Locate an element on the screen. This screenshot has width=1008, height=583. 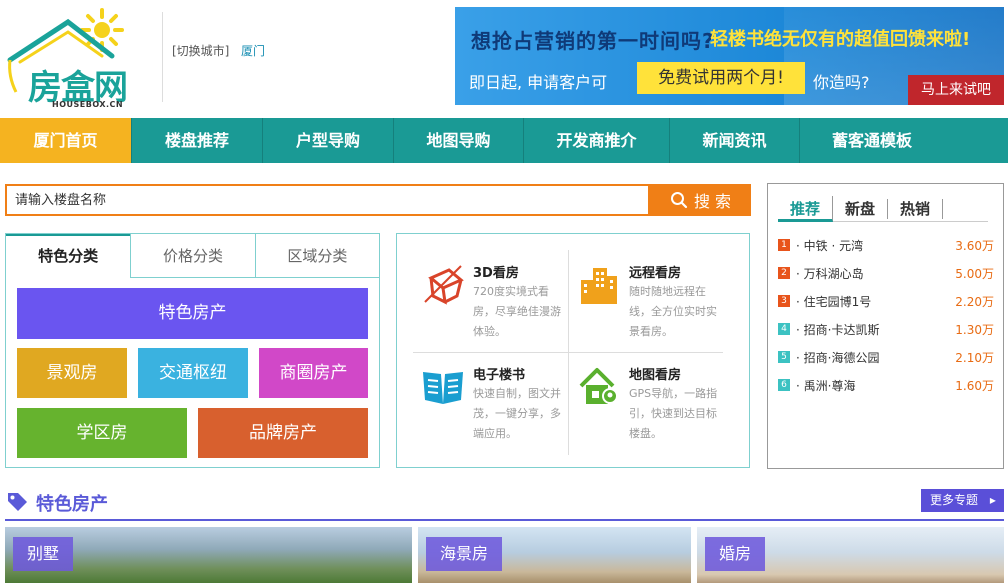
category-tabs: 特色分类 价格分类 区域分类 is located at coordinates (192, 256).